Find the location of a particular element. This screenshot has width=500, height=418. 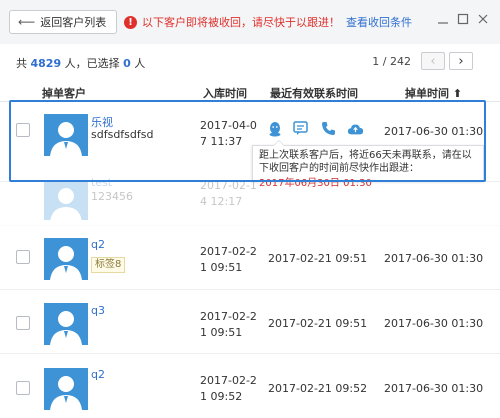

arrow-left-icon: ⟵ is located at coordinates (27, 22).